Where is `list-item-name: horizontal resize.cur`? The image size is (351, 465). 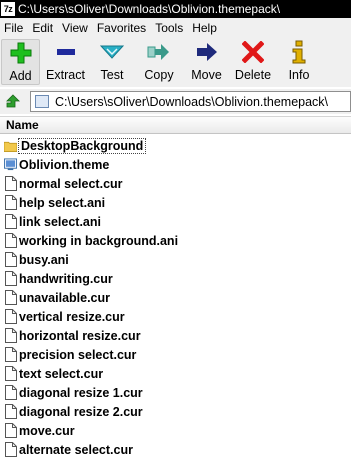 list-item-name: horizontal resize.cur is located at coordinates (80, 335).